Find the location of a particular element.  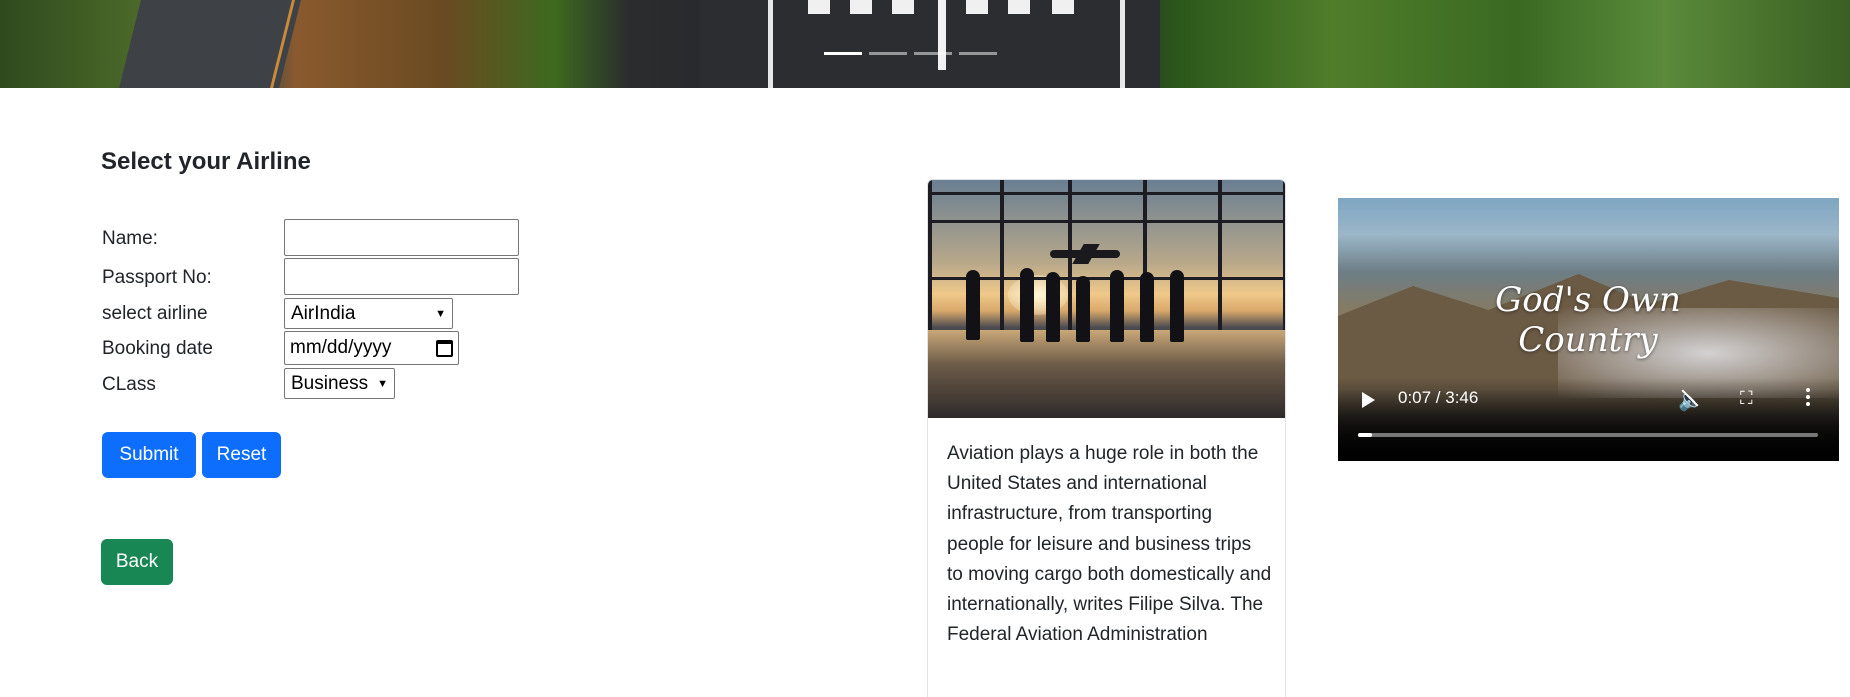

play-icon is located at coordinates (1368, 400).